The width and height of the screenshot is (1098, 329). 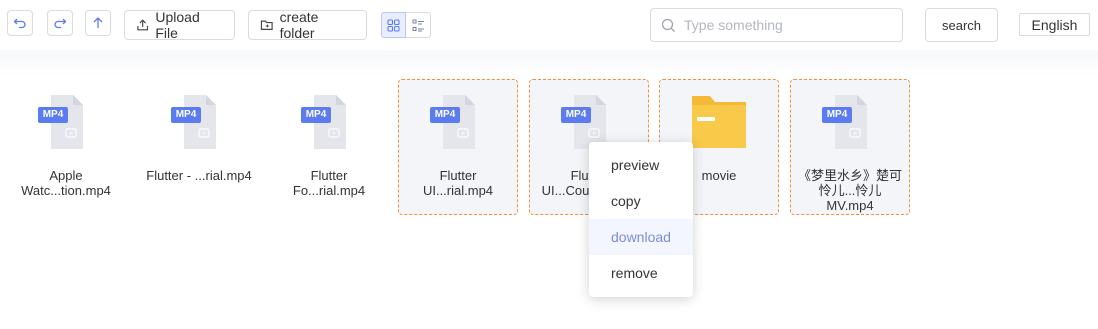 I want to click on arrow-up-icon, so click(x=98, y=22).